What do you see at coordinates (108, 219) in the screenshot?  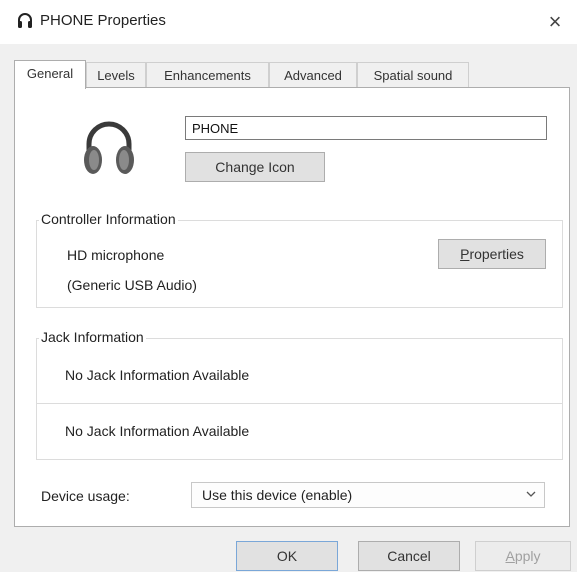 I see `controller-information-legend: Controller Information` at bounding box center [108, 219].